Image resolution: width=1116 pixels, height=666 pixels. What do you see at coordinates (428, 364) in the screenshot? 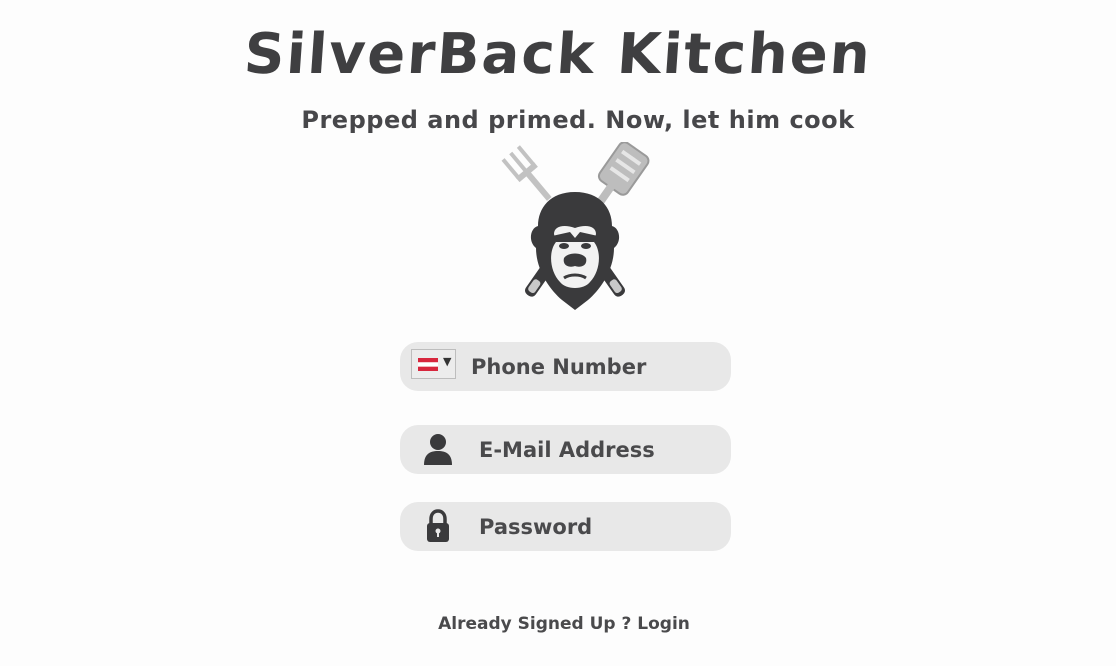
I see `austria-flag-icon` at bounding box center [428, 364].